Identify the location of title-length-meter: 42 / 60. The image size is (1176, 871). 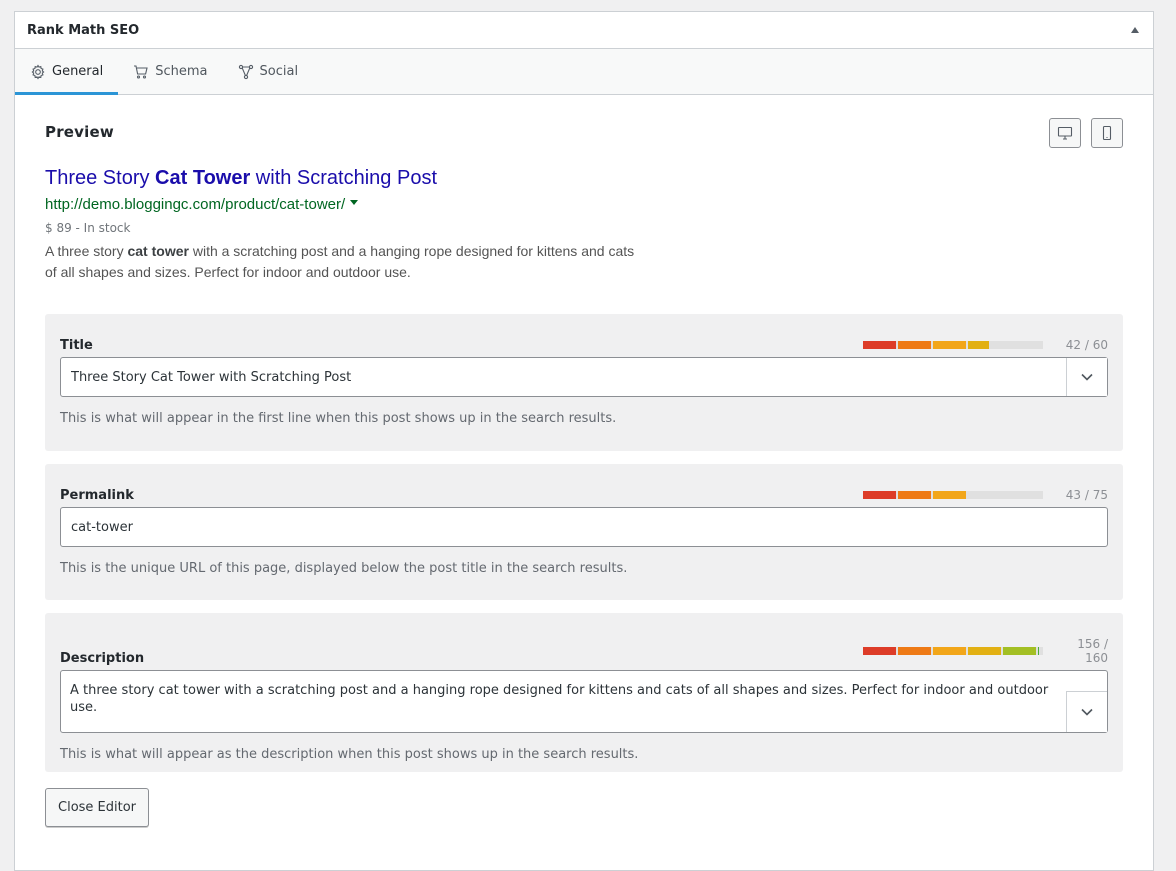
(985, 345).